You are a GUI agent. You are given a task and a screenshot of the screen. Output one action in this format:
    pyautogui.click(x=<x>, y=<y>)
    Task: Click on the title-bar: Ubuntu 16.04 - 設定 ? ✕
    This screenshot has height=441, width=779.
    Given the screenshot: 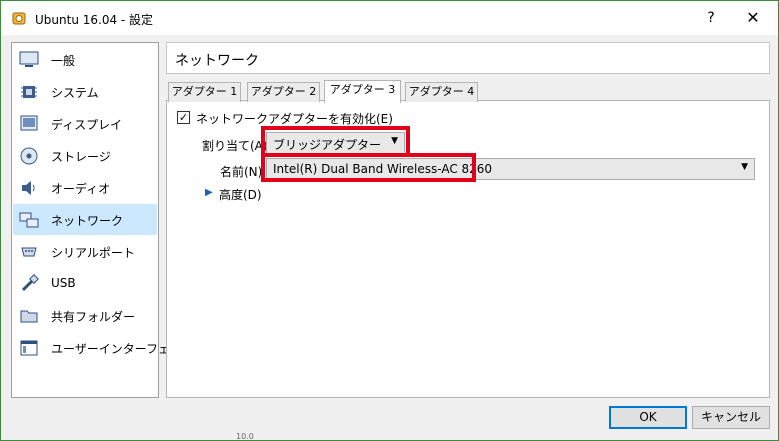 What is the action you would take?
    pyautogui.click(x=389, y=18)
    